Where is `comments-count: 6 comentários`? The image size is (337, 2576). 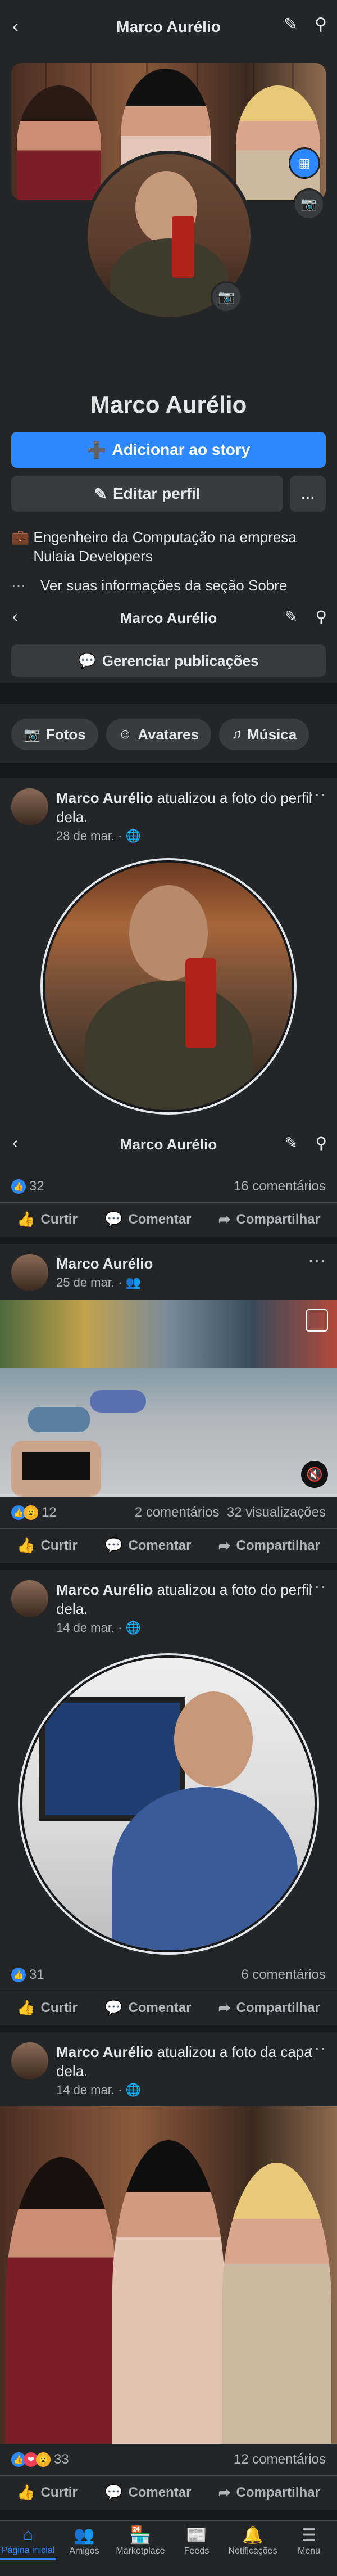
comments-count: 6 comentários is located at coordinates (283, 1975).